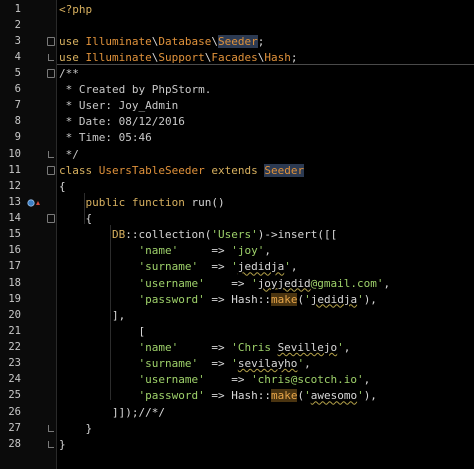 This screenshot has width=474, height=469. I want to click on line-number: 2, so click(17, 24).